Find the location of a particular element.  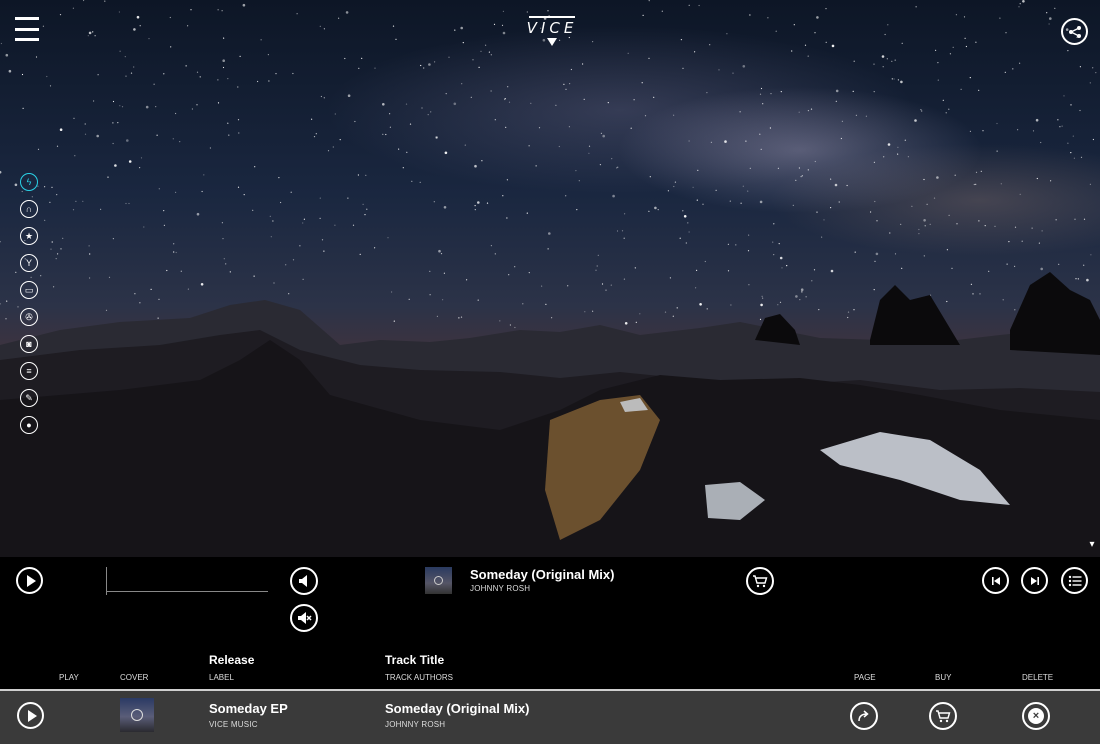

previous-icon is located at coordinates (995, 580).